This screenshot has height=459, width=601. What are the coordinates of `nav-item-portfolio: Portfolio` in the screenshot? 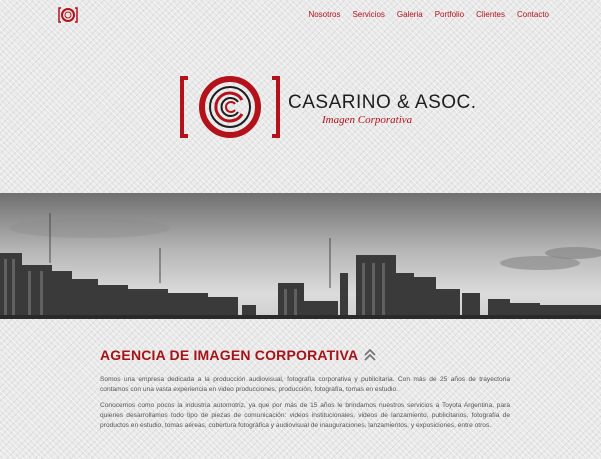 It's located at (449, 14).